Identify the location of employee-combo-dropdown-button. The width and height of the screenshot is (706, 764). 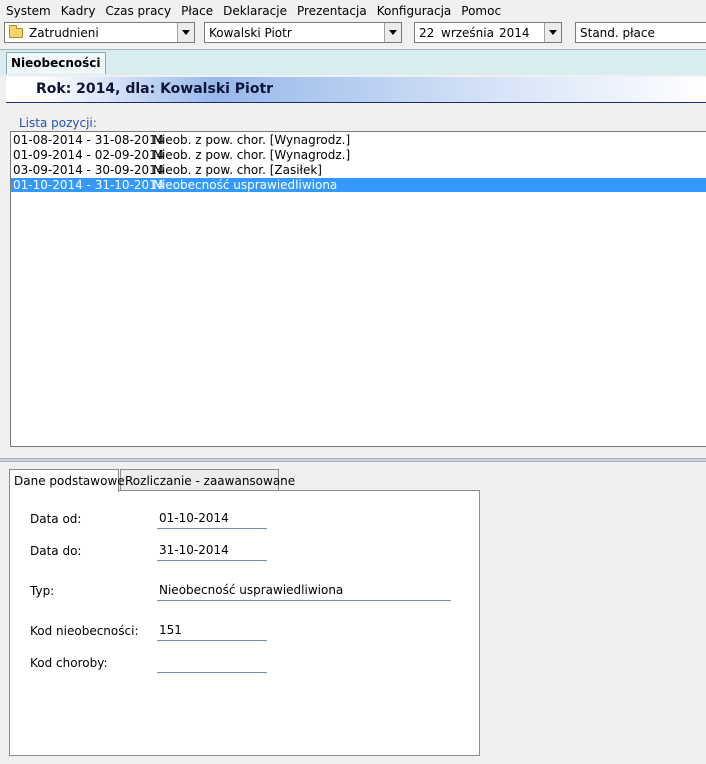
(392, 32).